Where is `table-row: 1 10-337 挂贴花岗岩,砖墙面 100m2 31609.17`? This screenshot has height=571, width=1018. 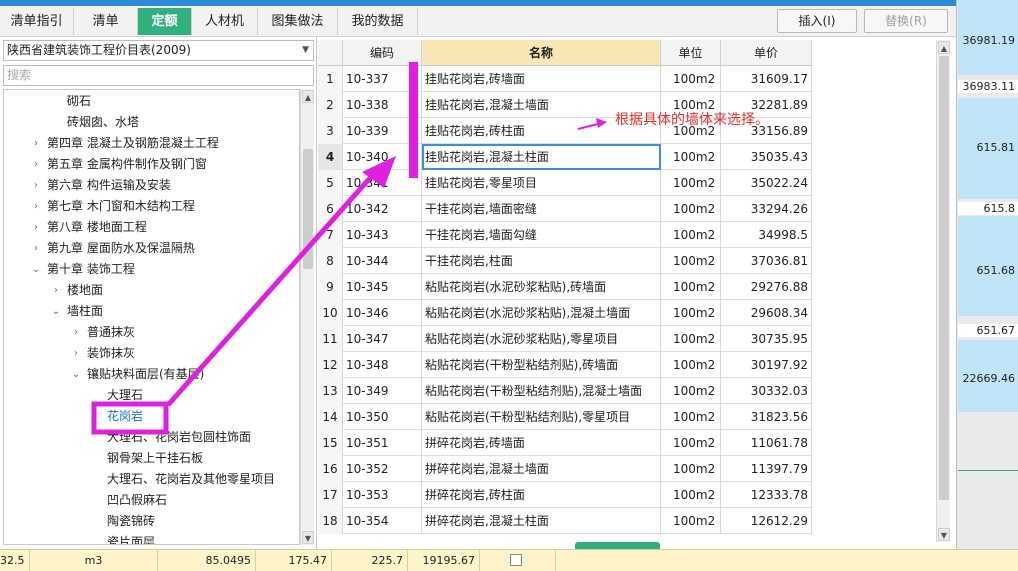
table-row: 1 10-337 挂贴花岗岩,砖墙面 100m2 31609.17 is located at coordinates (565, 79).